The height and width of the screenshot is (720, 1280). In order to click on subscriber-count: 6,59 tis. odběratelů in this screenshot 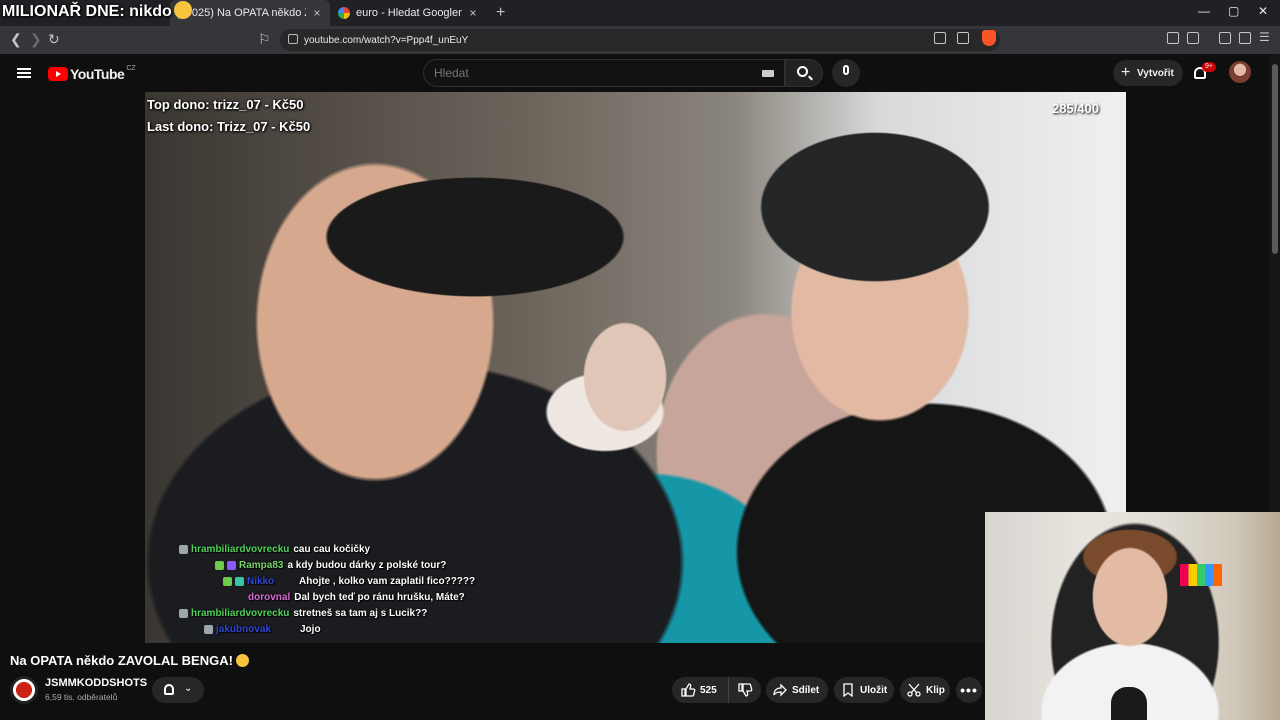, I will do `click(81, 697)`.